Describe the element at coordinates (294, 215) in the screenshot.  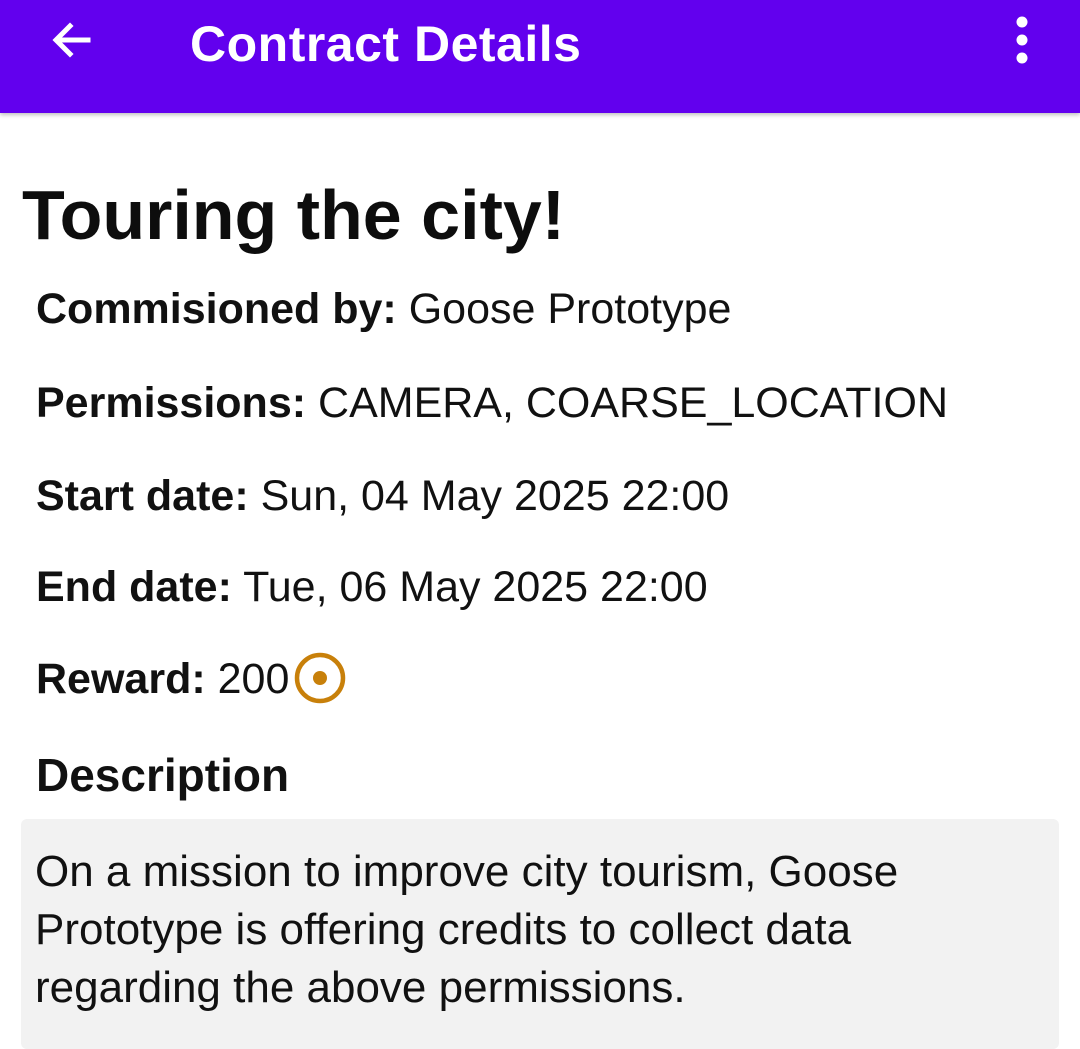
I see `contract-title: Touring the city!` at that location.